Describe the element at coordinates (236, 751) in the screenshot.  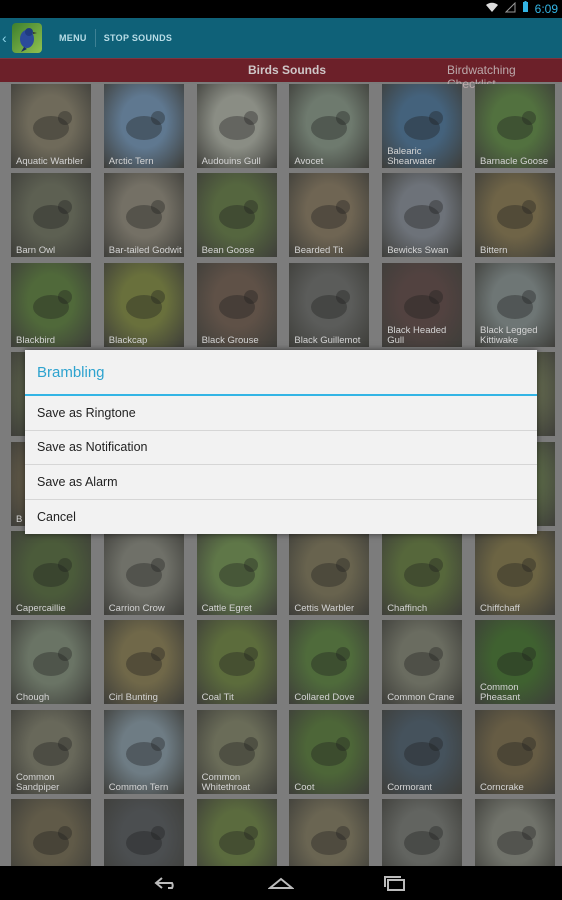
I see `bird-tile: Common Whitethroat` at that location.